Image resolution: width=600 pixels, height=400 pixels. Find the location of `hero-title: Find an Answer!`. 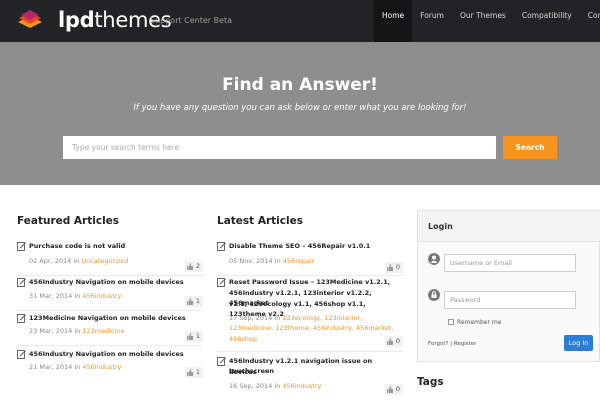

hero-title: Find an Answer! is located at coordinates (300, 85).